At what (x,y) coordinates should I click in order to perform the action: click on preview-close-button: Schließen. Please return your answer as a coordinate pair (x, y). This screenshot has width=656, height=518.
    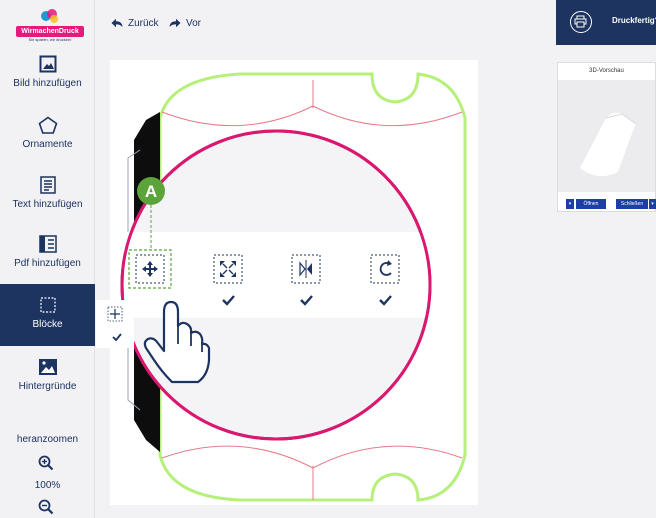
    Looking at the image, I should click on (632, 204).